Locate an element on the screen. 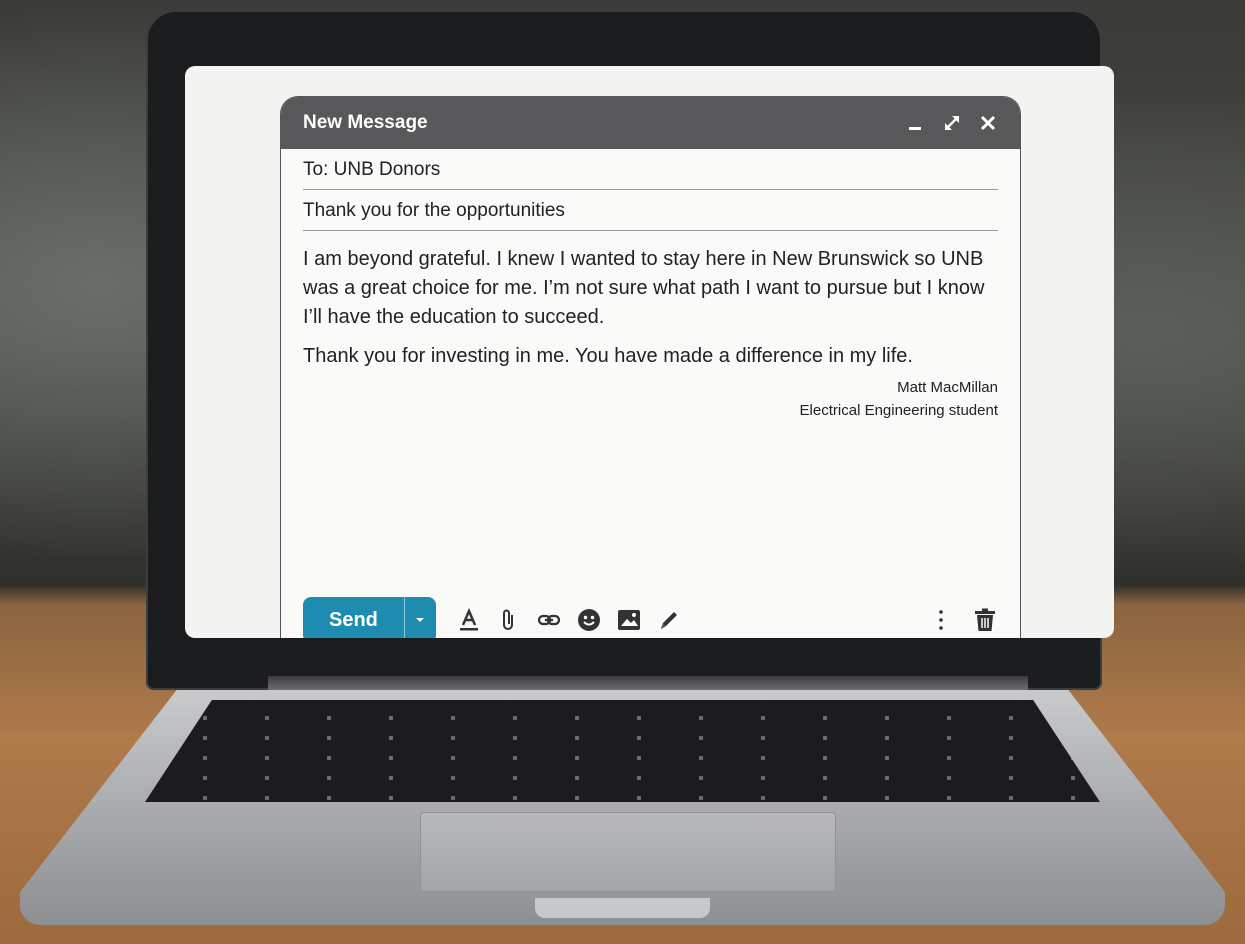 Image resolution: width=1245 pixels, height=944 pixels. format-tools is located at coordinates (569, 620).